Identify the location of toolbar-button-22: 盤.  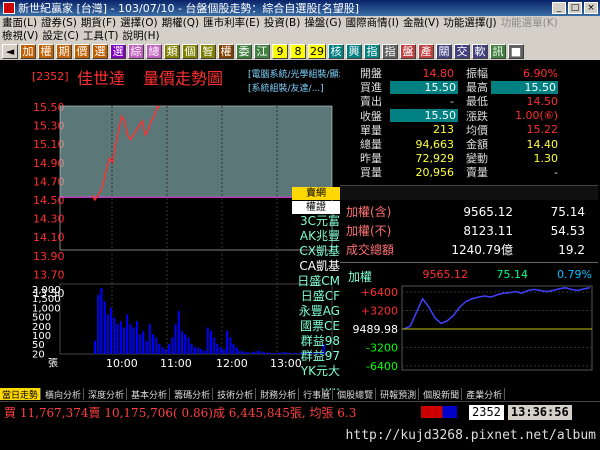
(408, 51).